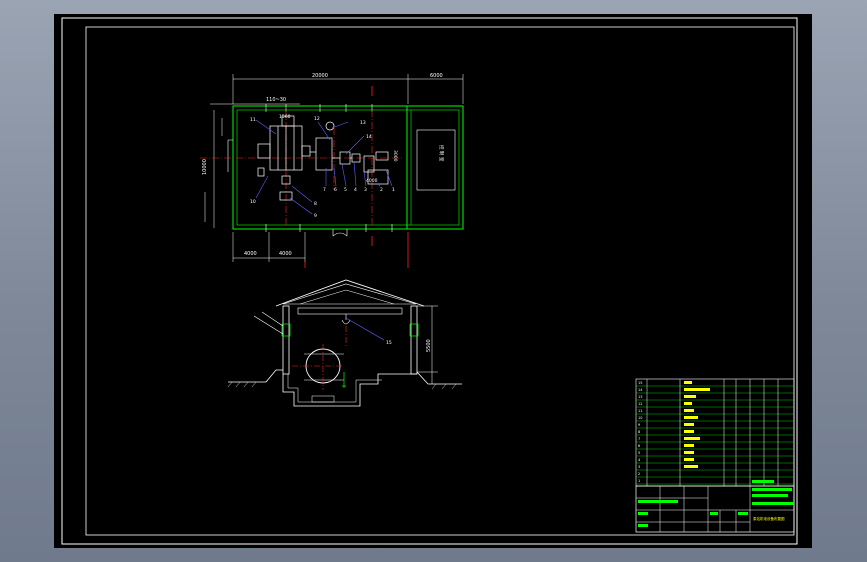 This screenshot has width=867, height=562. What do you see at coordinates (369, 137) in the screenshot?
I see `callout-14: 14` at bounding box center [369, 137].